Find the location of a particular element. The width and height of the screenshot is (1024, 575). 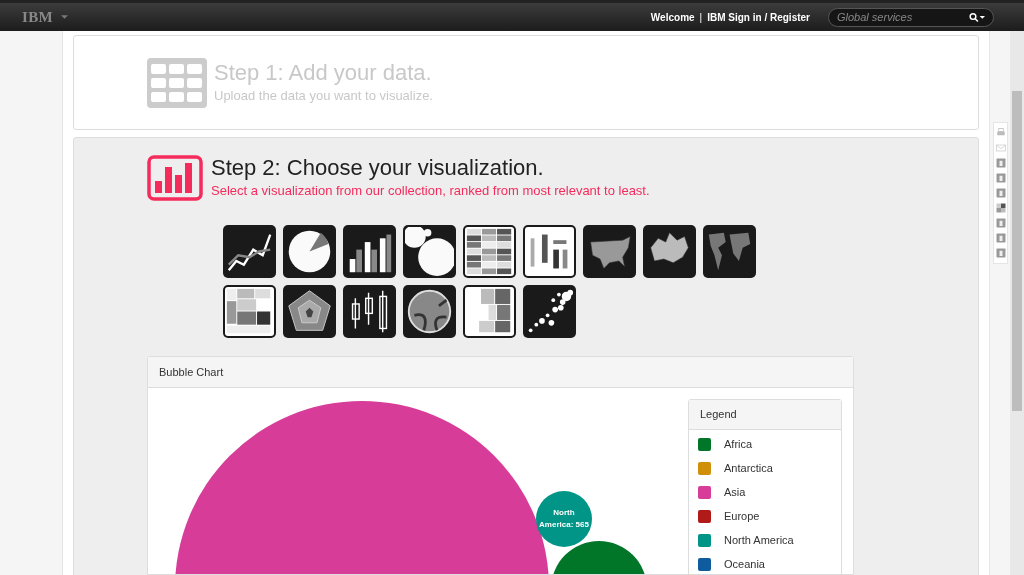

search-bar: Global services is located at coordinates (911, 17).